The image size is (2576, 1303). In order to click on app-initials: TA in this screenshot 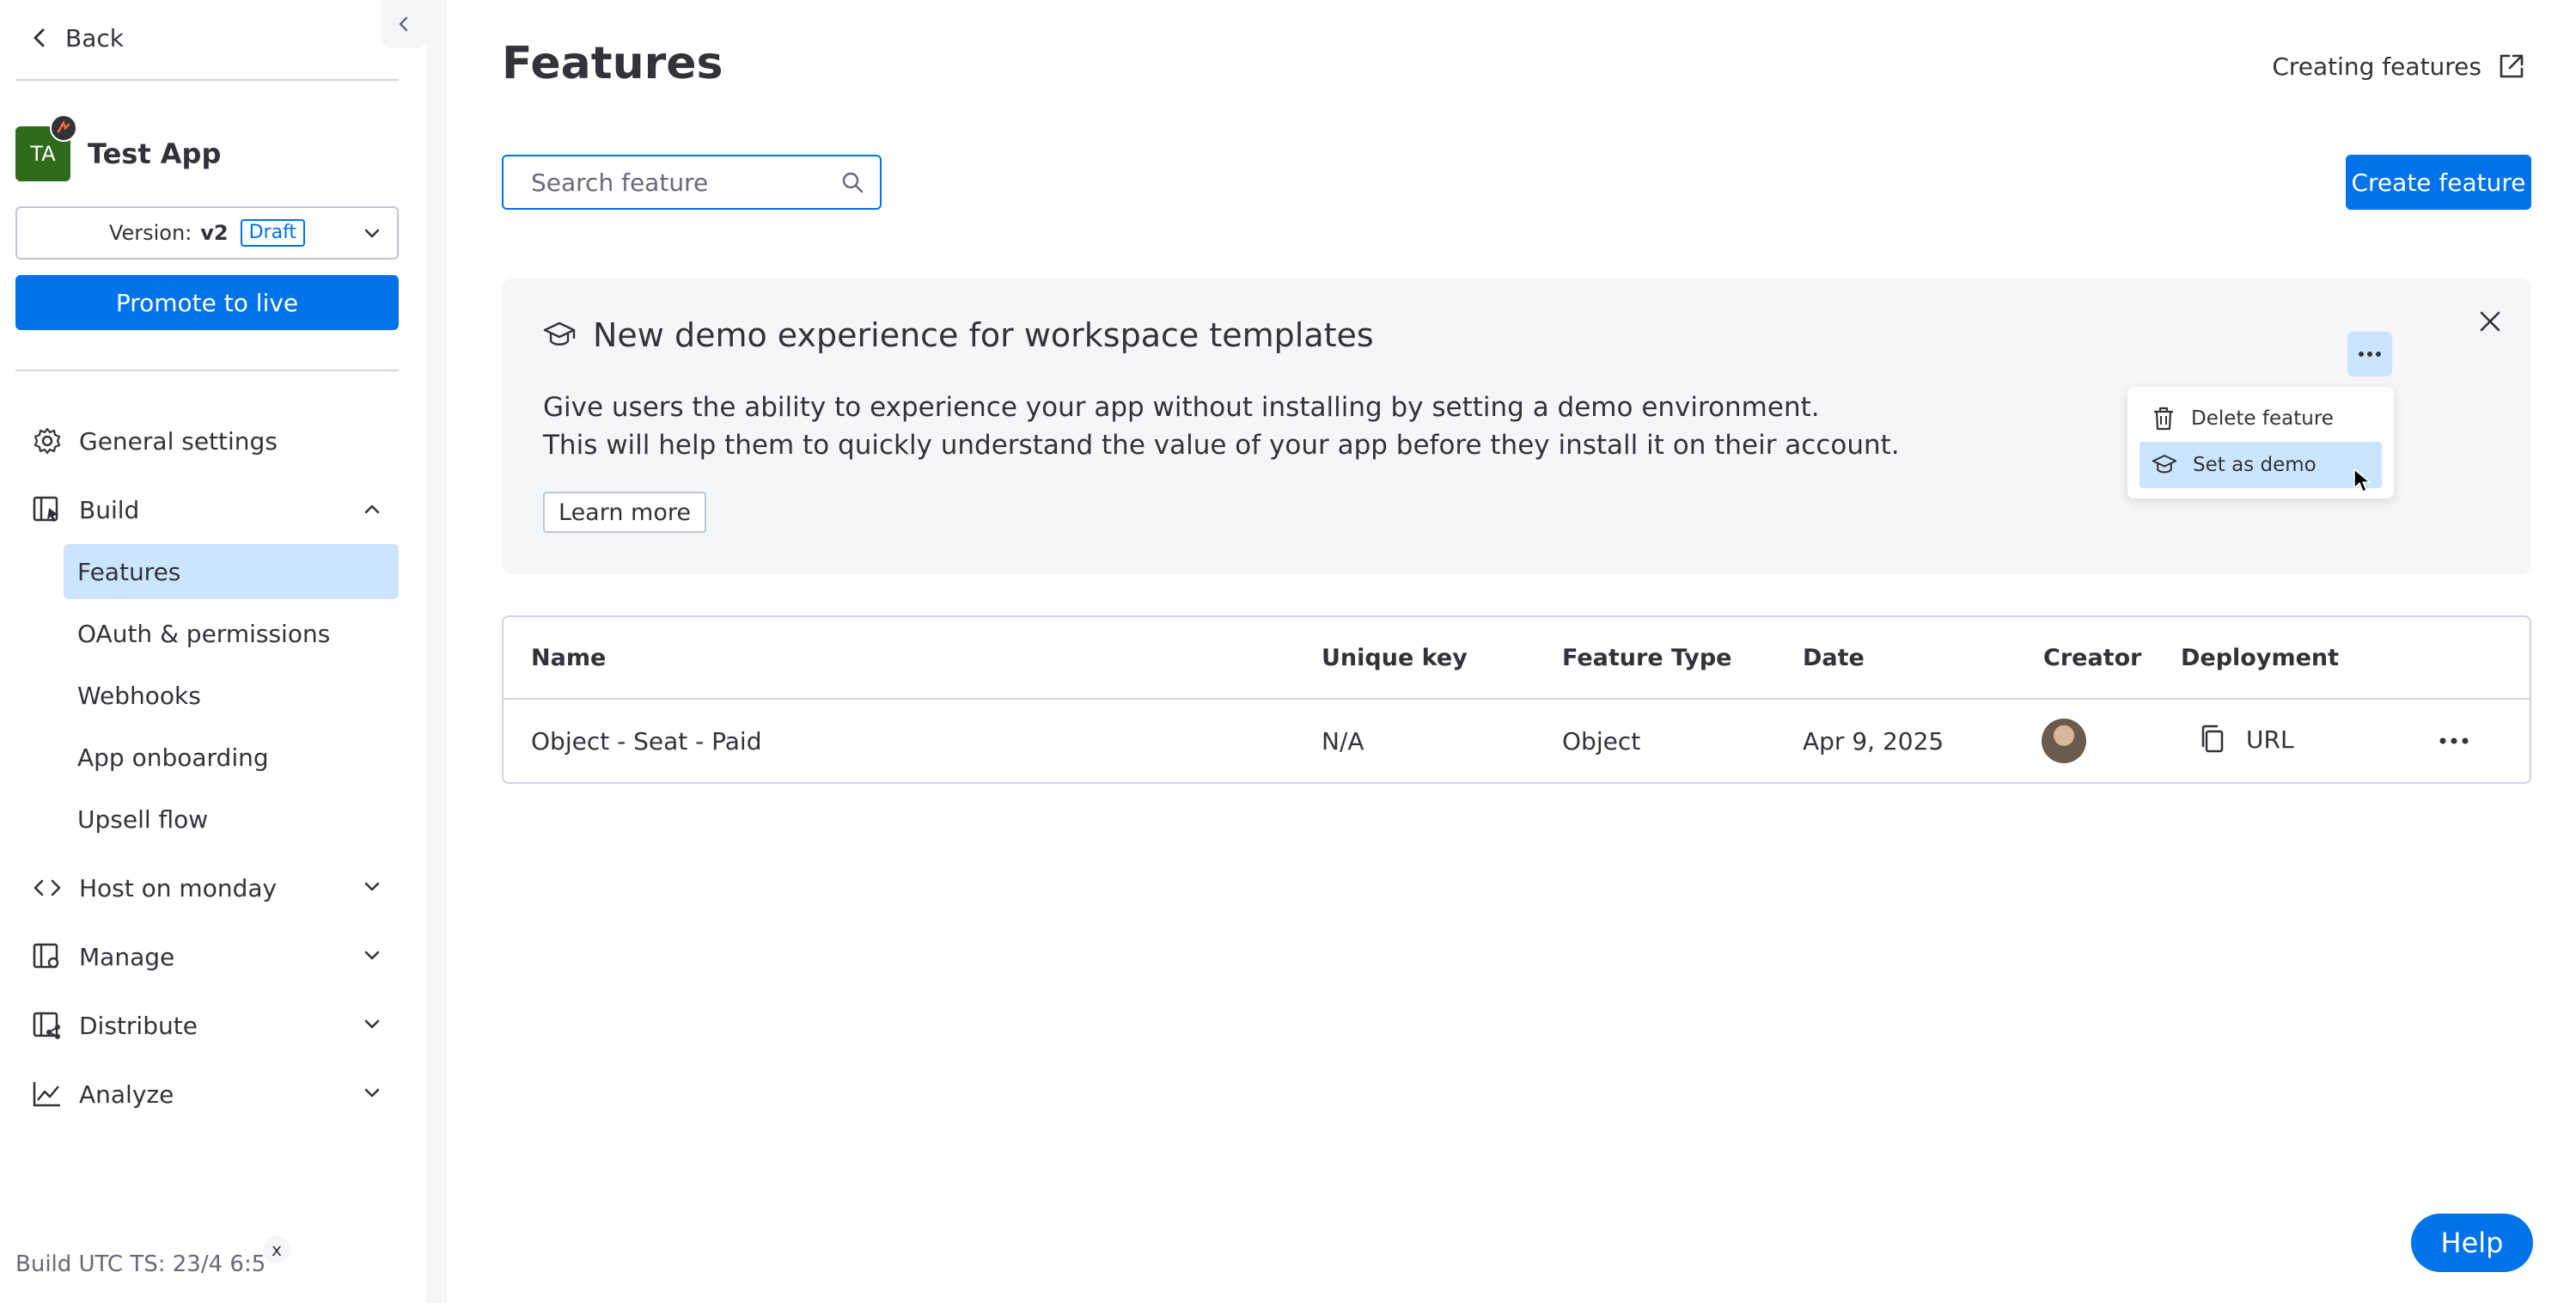, I will do `click(43, 154)`.